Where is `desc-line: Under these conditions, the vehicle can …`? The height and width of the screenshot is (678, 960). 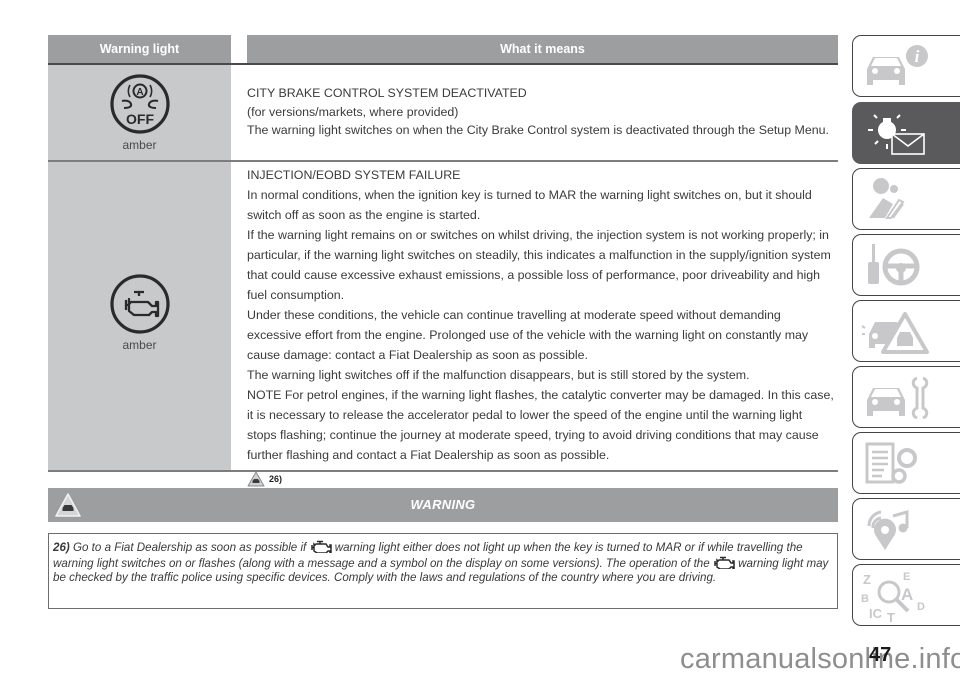 desc-line: Under these conditions, the vehicle can … is located at coordinates (528, 335).